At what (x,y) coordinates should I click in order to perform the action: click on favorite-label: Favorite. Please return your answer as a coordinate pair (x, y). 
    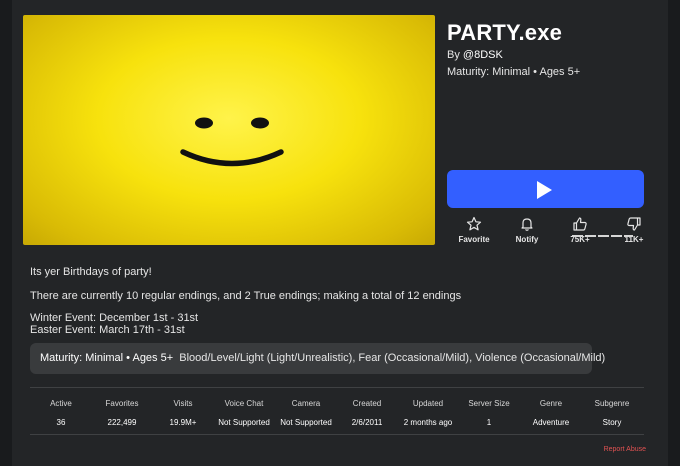
    Looking at the image, I should click on (474, 239).